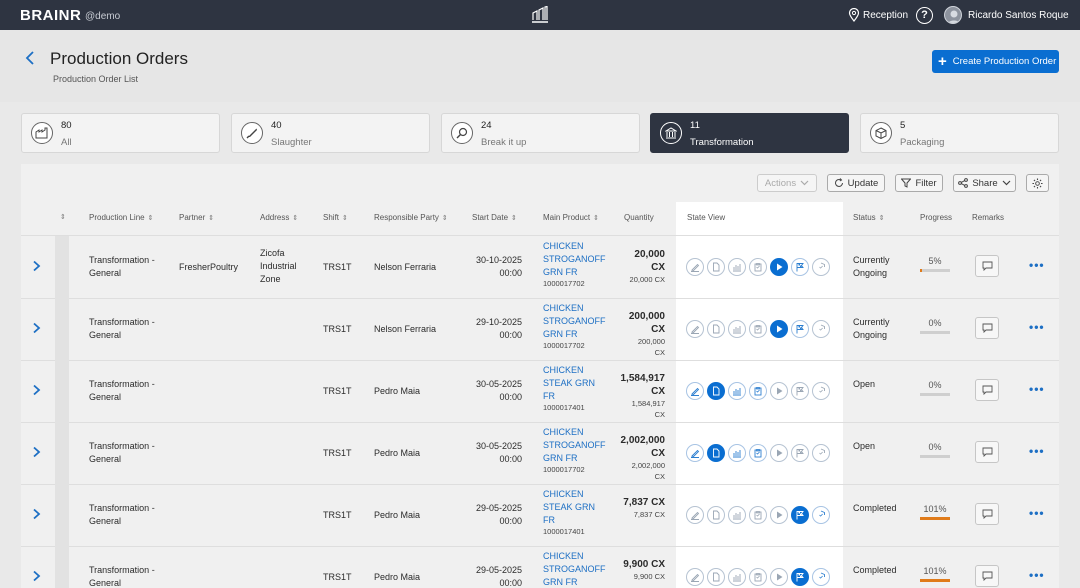  What do you see at coordinates (1037, 183) in the screenshot?
I see `settings-button` at bounding box center [1037, 183].